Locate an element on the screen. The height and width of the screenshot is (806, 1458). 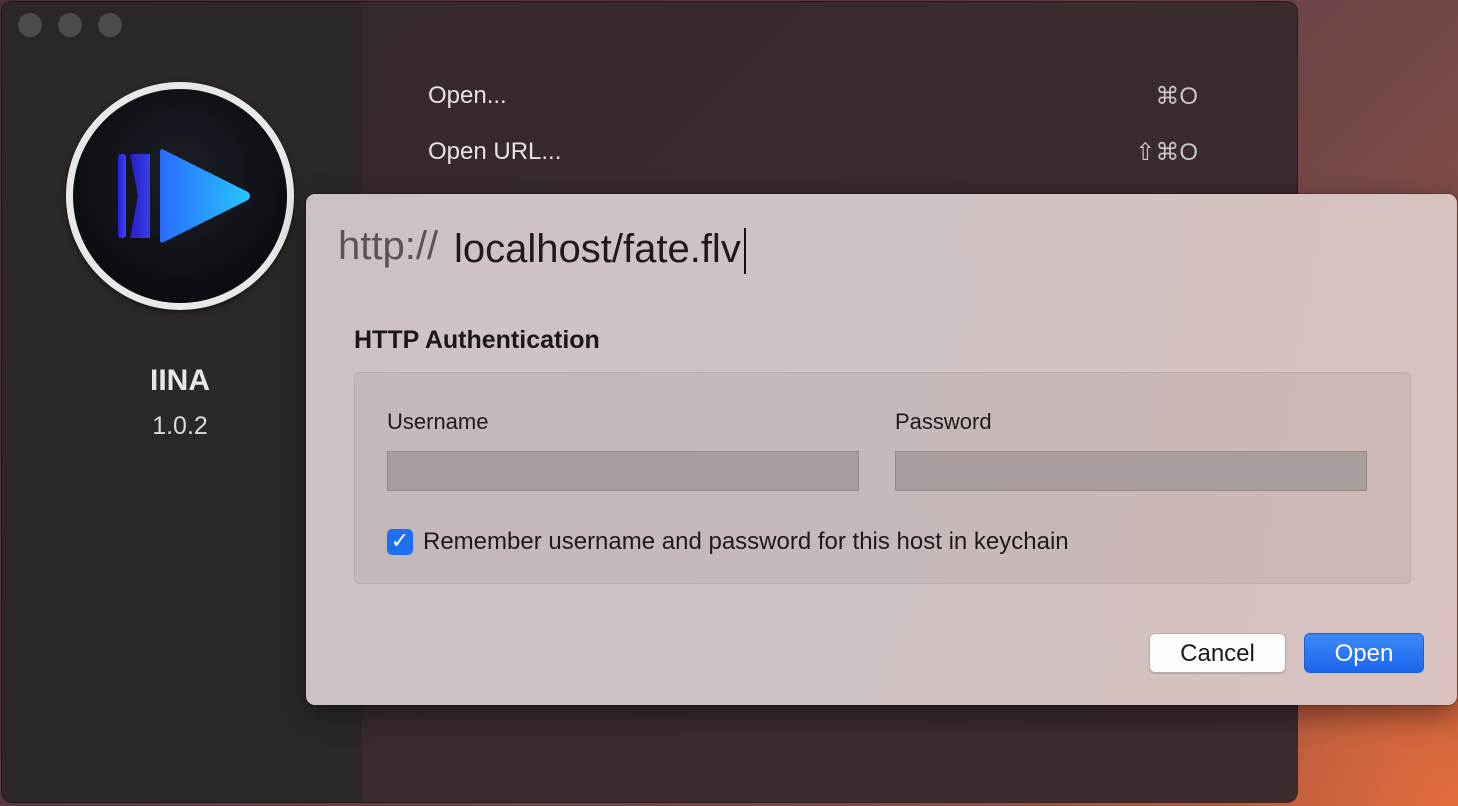
username-label: Username is located at coordinates (438, 421).